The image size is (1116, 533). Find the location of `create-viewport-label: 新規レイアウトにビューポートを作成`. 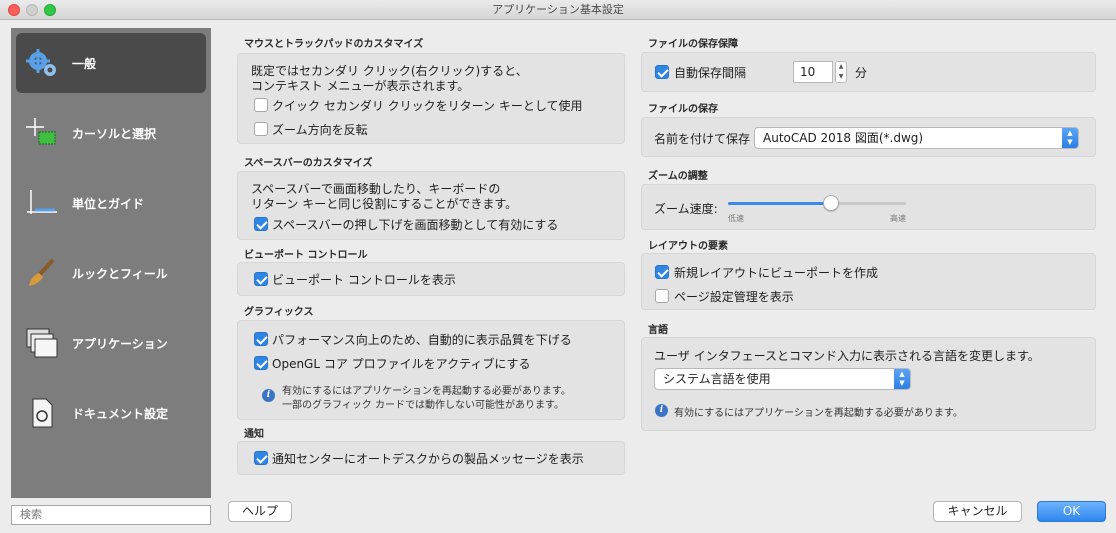

create-viewport-label: 新規レイアウトにビューポートを作成 is located at coordinates (776, 273).